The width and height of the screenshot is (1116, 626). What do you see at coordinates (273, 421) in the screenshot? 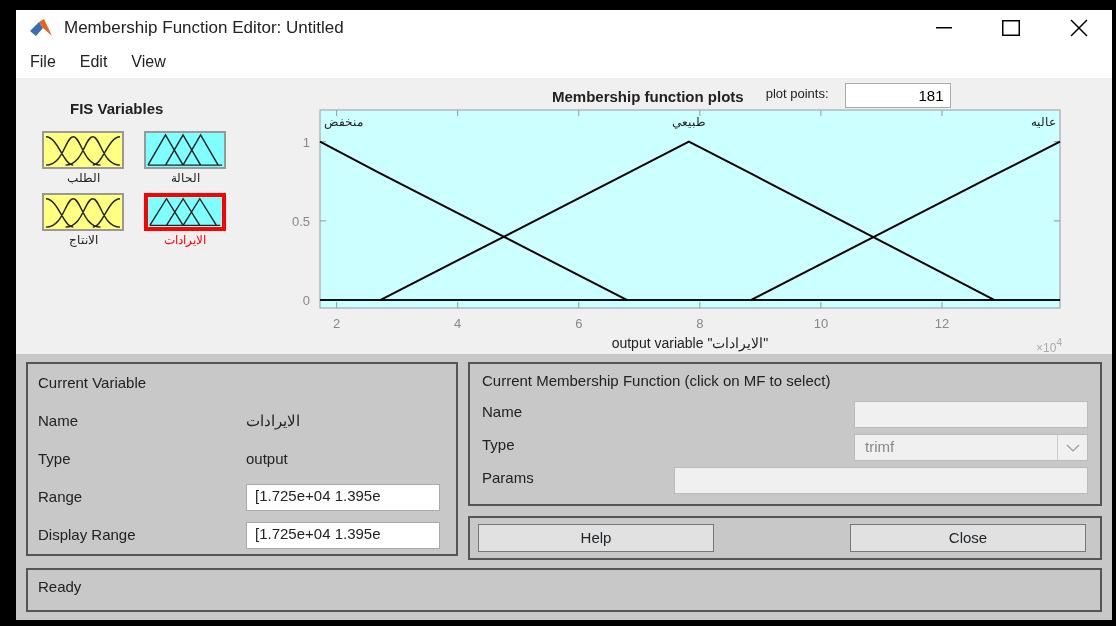
I see `field-value: الايرادات` at bounding box center [273, 421].